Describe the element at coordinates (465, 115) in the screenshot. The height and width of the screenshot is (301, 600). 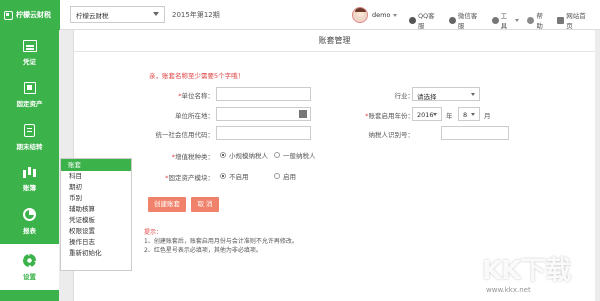
I see `start-month-value: 8` at that location.